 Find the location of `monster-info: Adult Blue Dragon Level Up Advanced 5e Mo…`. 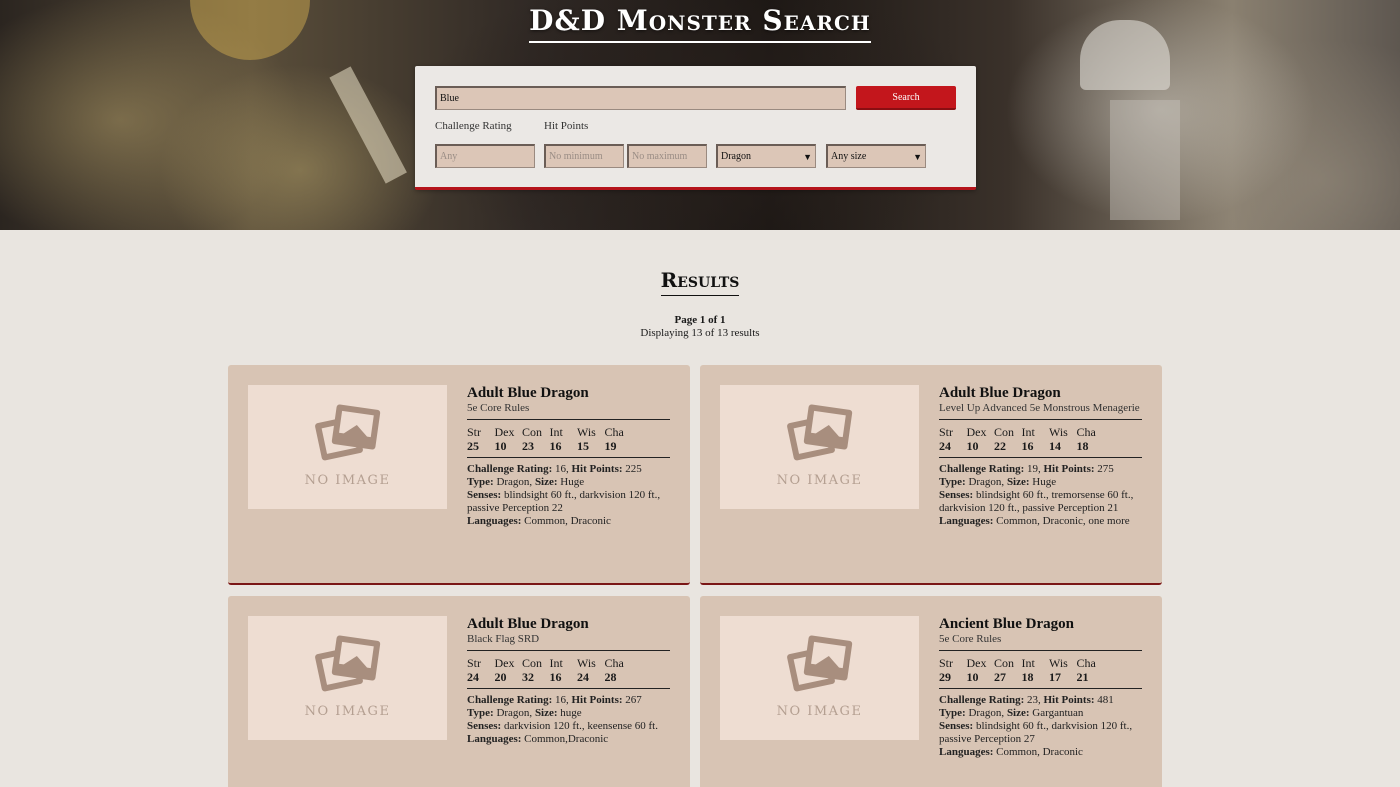

monster-info: Adult Blue Dragon Level Up Advanced 5e Mo… is located at coordinates (1040, 456).